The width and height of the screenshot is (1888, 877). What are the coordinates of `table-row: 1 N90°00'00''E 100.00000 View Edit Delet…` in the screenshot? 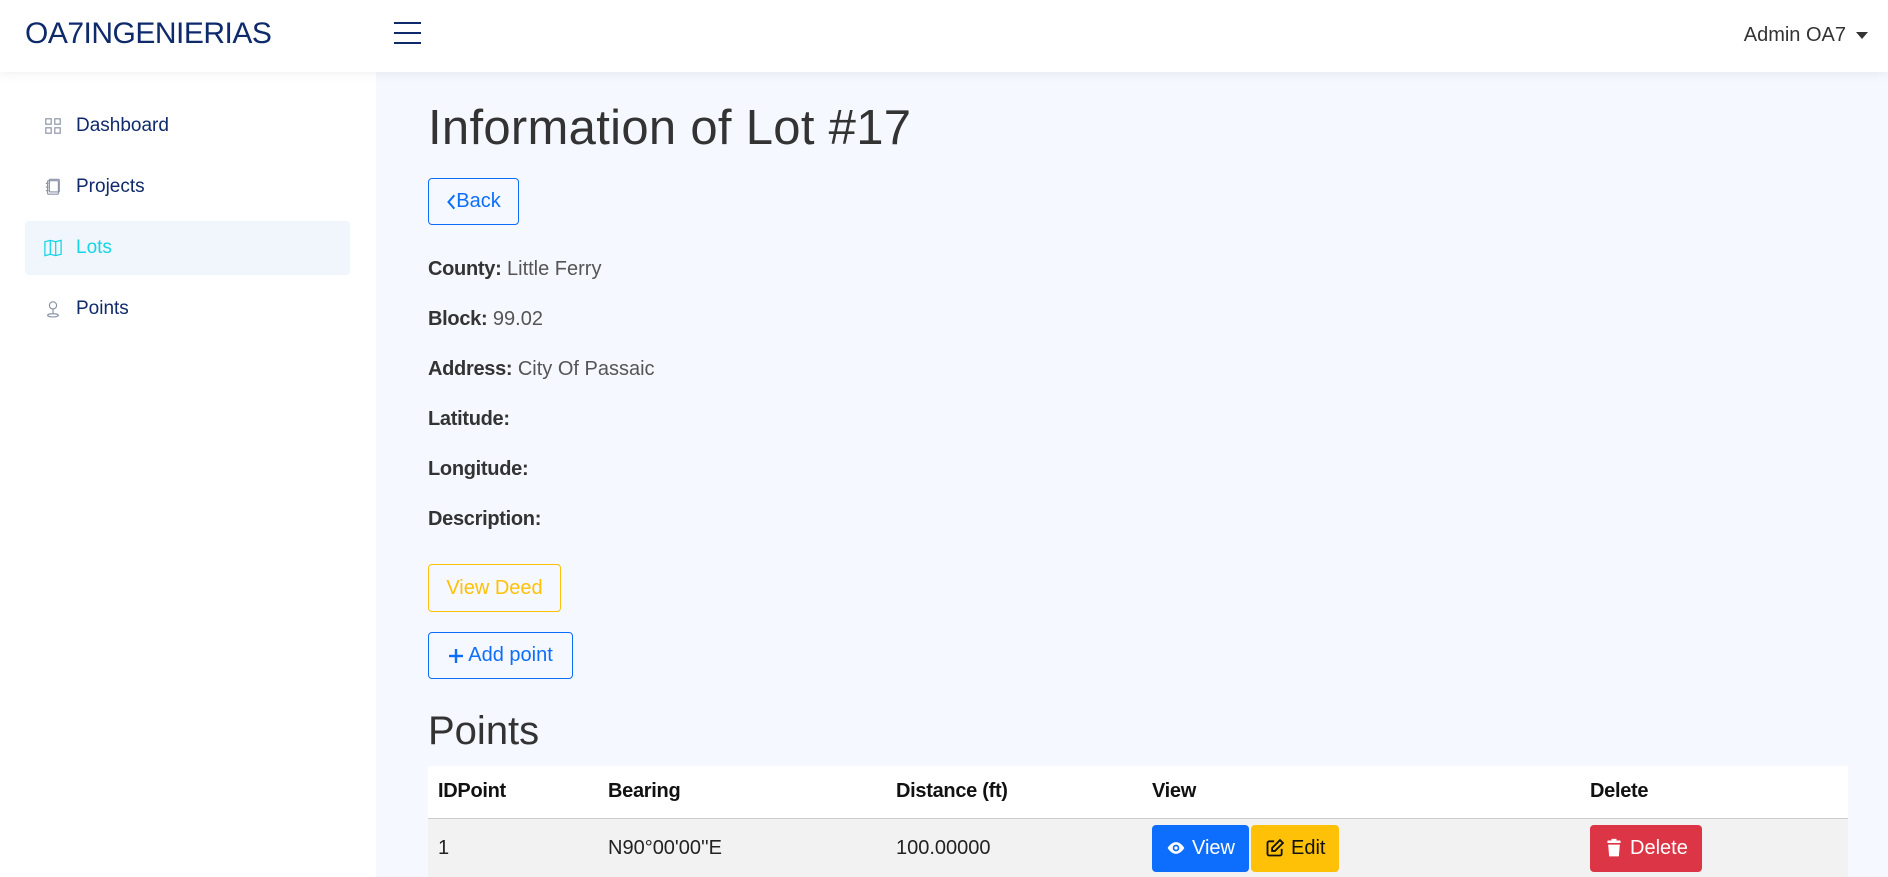 It's located at (1138, 847).